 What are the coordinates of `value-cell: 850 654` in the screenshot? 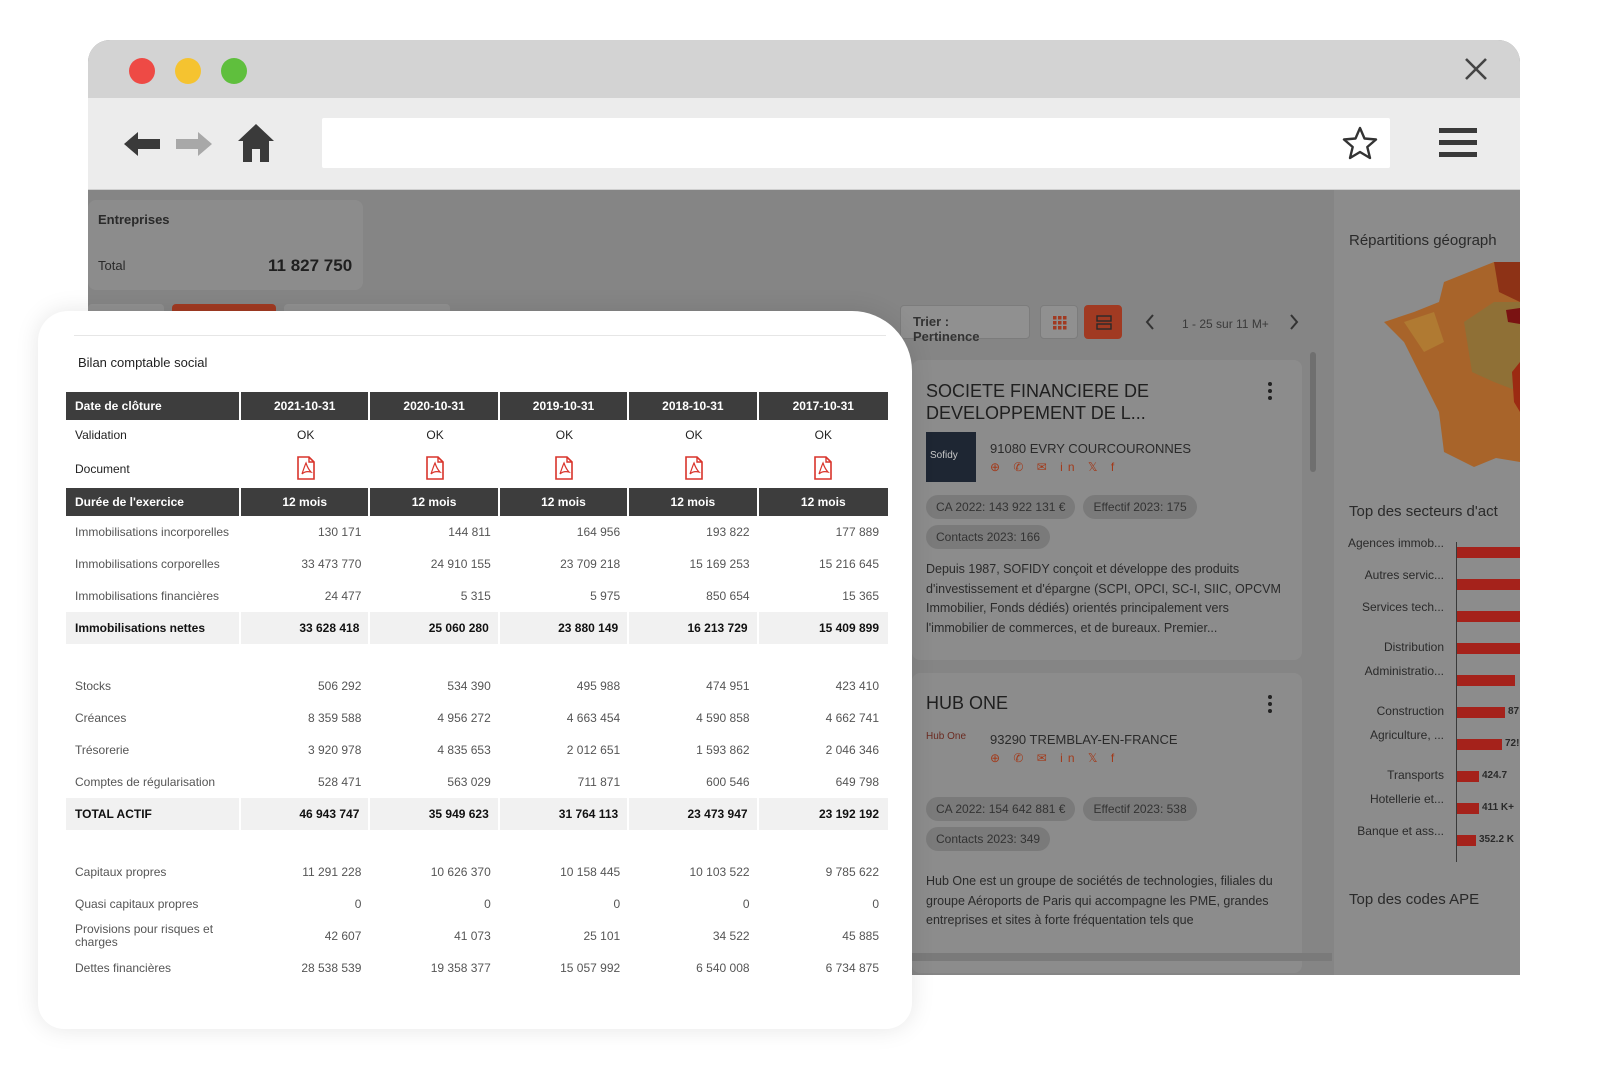 It's located at (728, 596).